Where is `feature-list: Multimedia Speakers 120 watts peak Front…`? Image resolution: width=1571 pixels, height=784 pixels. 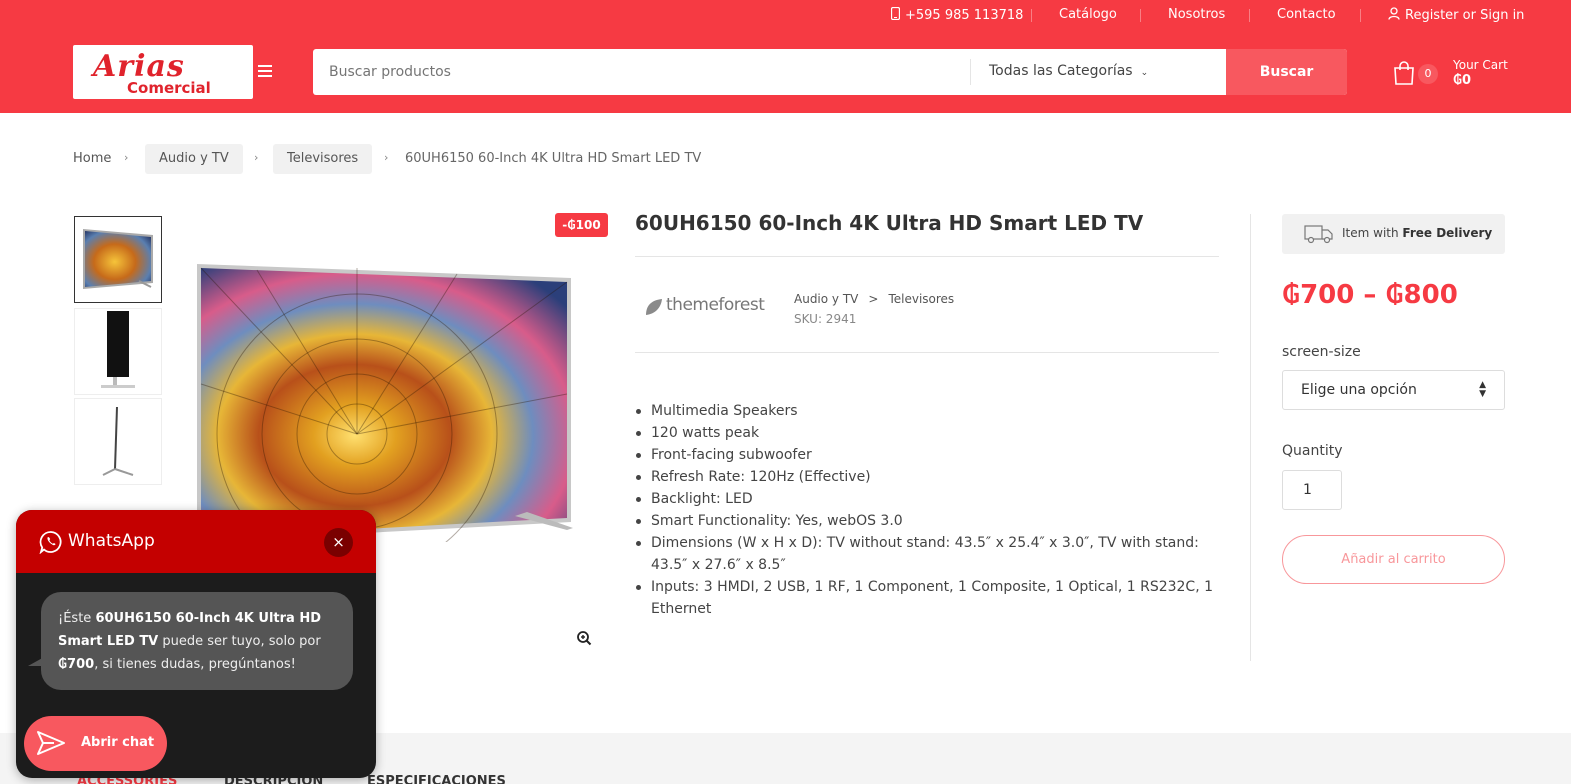
feature-list: Multimedia Speakers 120 watts peak Front… is located at coordinates (927, 510).